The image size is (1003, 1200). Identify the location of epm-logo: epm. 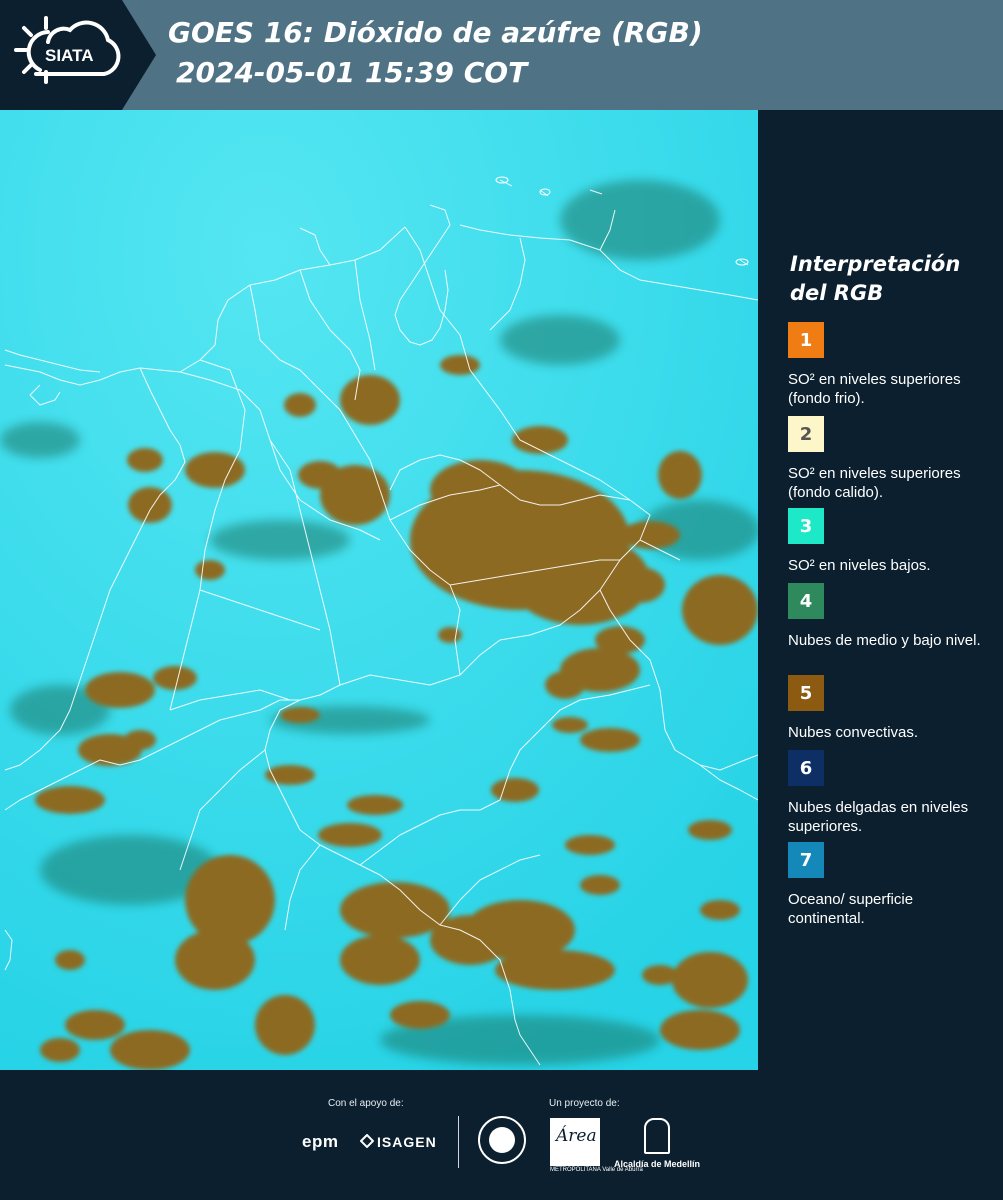
(320, 1142).